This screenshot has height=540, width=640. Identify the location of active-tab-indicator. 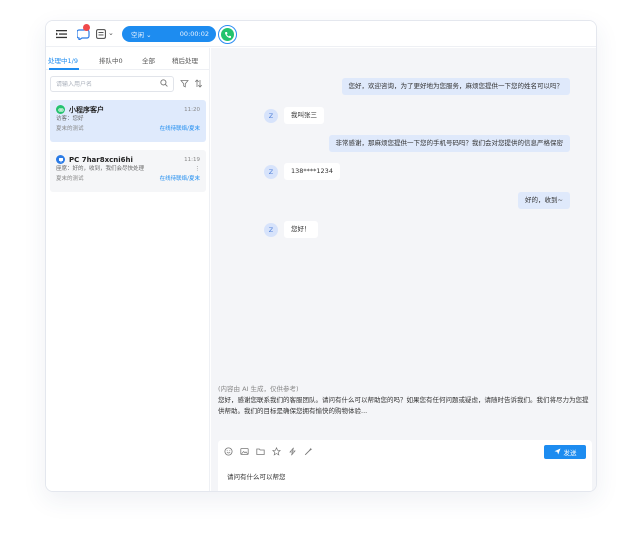
(64, 69).